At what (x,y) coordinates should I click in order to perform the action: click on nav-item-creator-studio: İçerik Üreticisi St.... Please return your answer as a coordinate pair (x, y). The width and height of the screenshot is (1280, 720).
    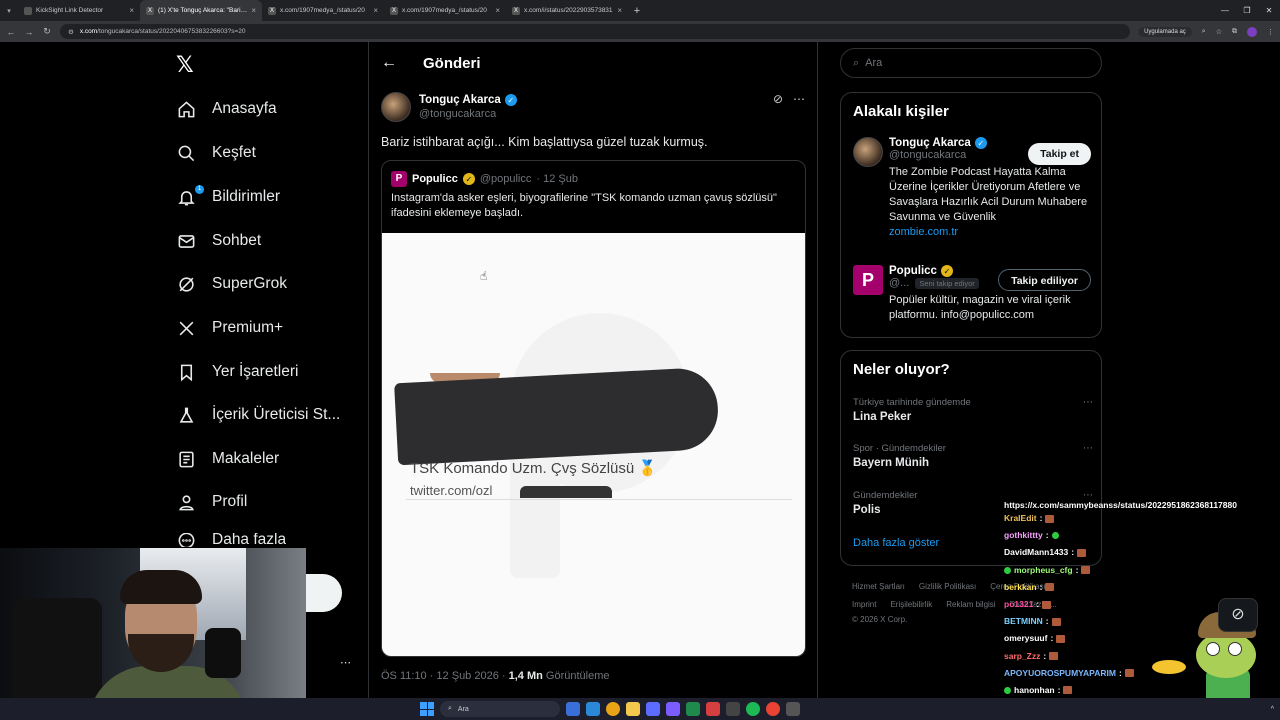
    Looking at the image, I should click on (258, 415).